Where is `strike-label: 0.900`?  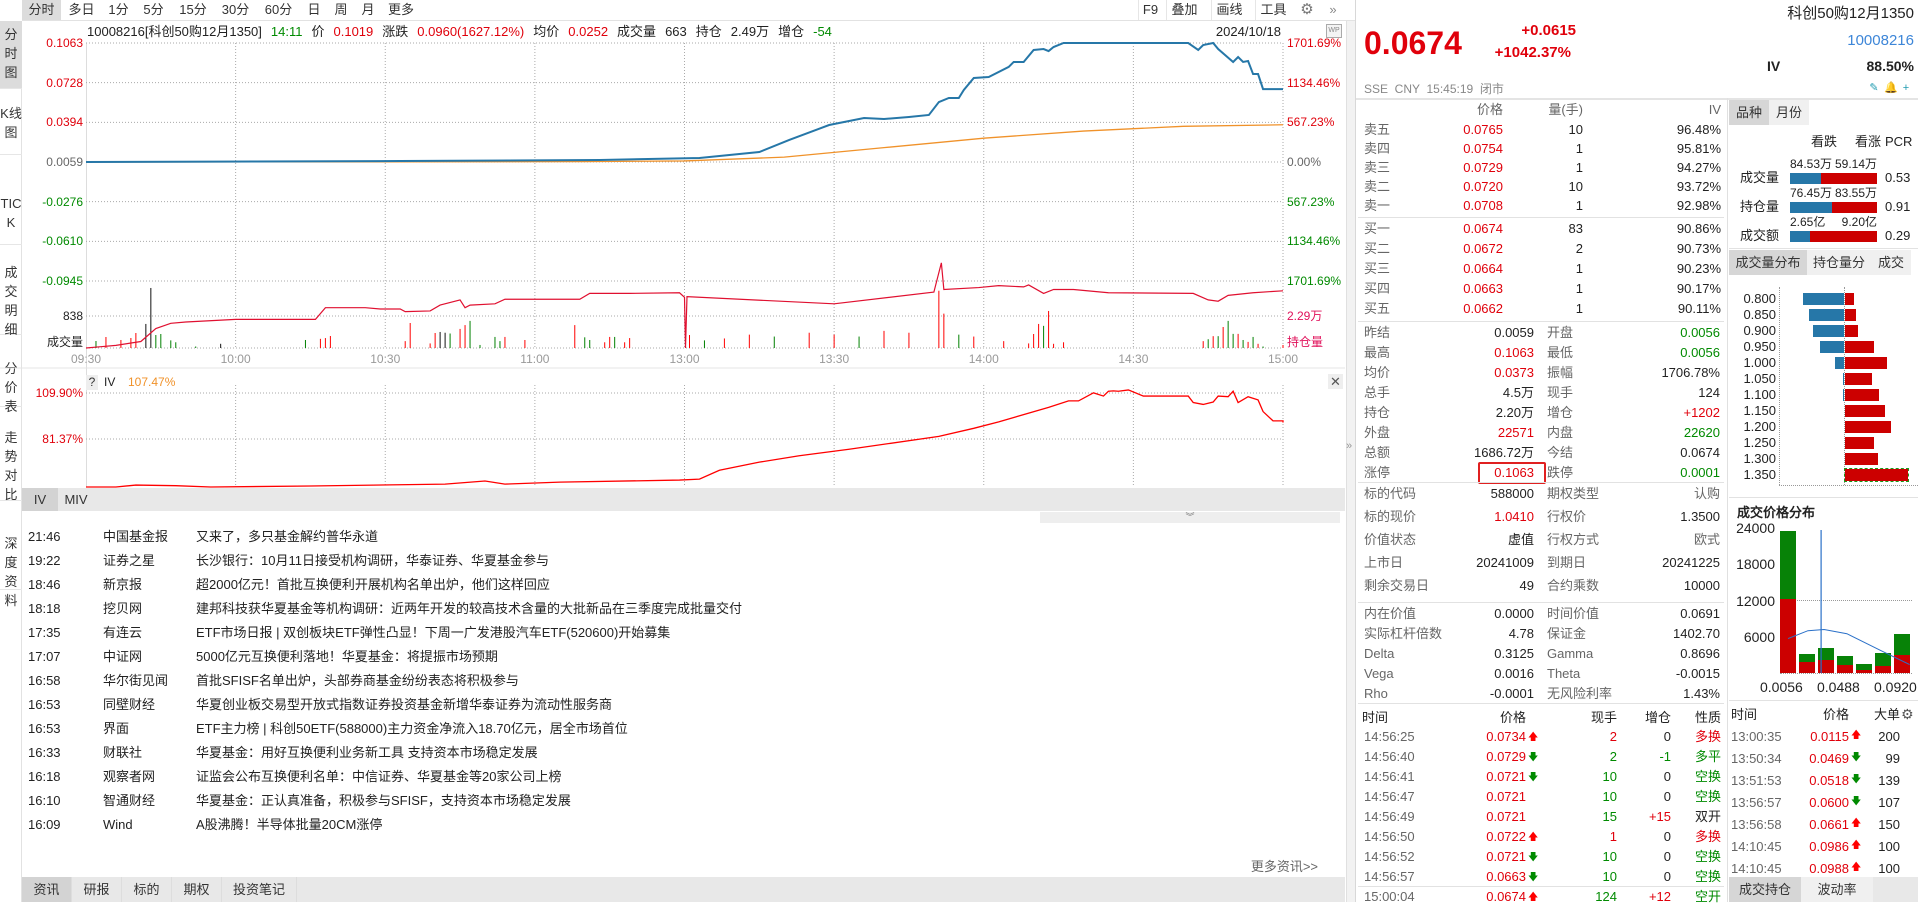
strike-label: 0.900 is located at coordinates (1759, 330).